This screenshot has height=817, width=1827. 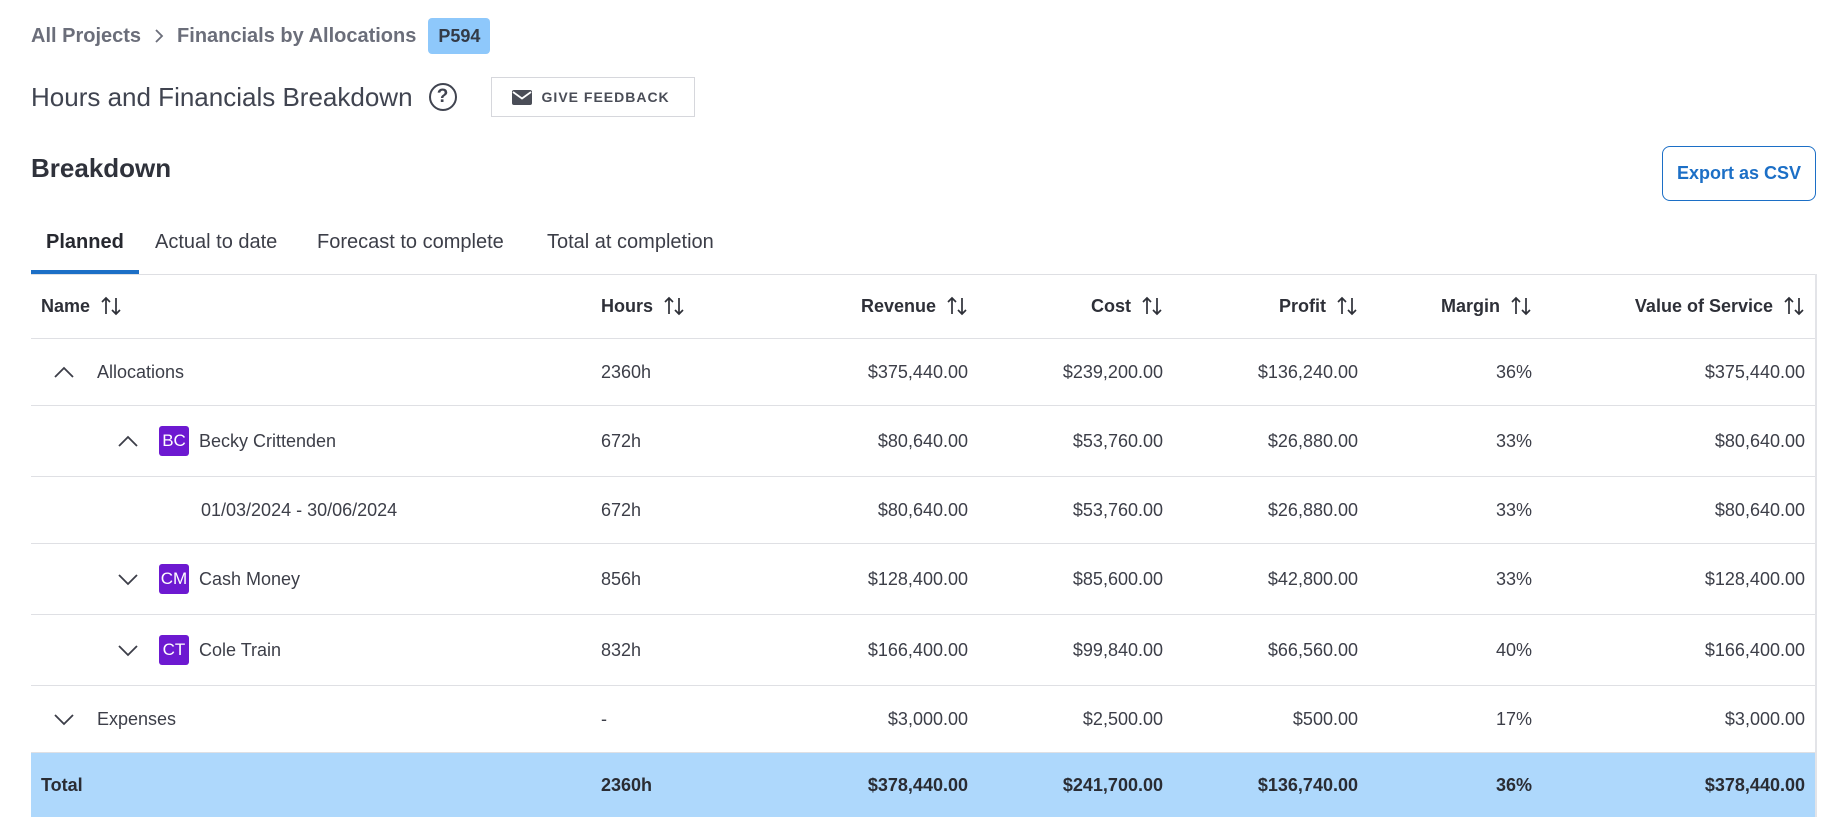 What do you see at coordinates (1075, 785) in the screenshot?
I see `cell-cost: $241,700.00` at bounding box center [1075, 785].